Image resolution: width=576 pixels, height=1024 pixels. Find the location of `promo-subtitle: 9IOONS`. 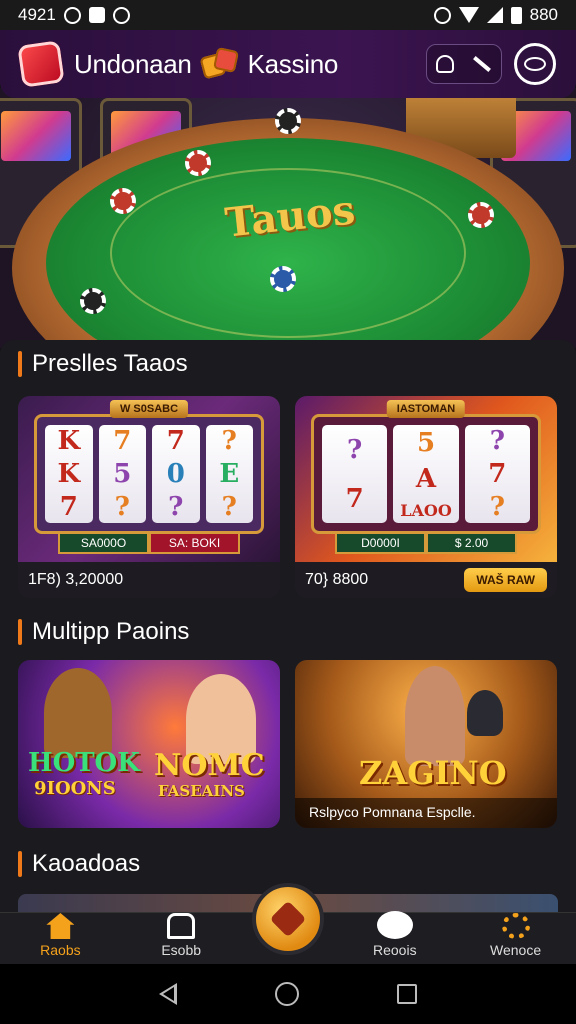

promo-subtitle: 9IOONS is located at coordinates (75, 788).